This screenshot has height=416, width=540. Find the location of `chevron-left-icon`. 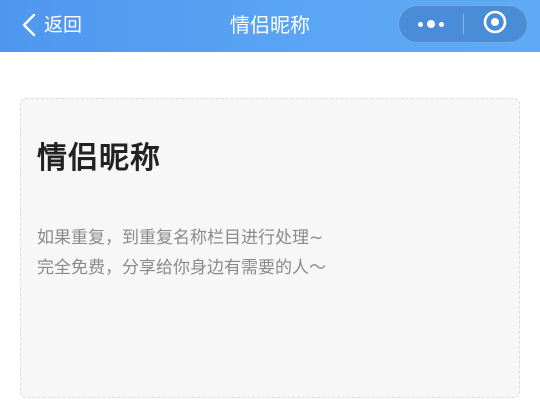

chevron-left-icon is located at coordinates (29, 25).